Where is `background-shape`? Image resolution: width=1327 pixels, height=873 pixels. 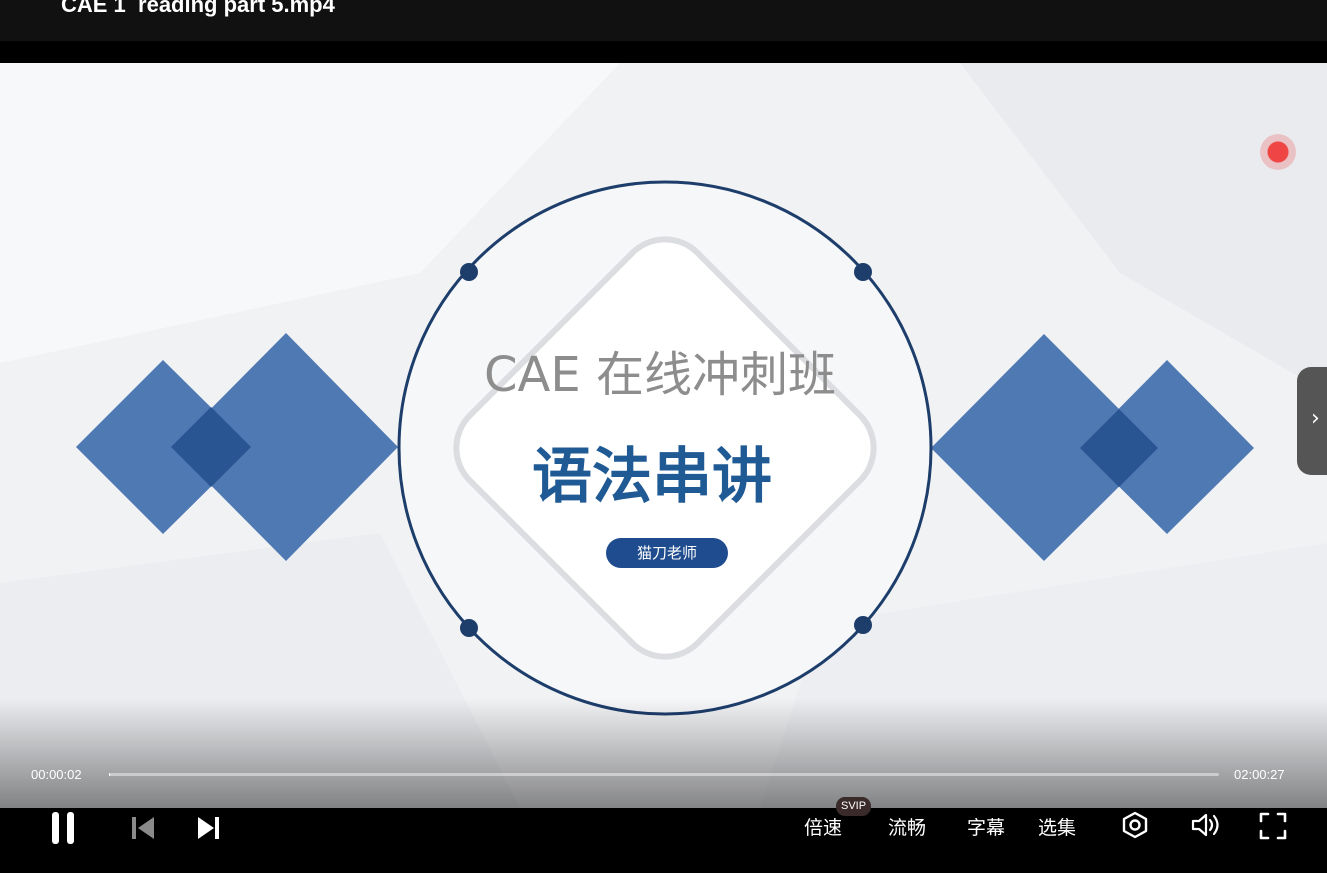 background-shape is located at coordinates (1143, 228).